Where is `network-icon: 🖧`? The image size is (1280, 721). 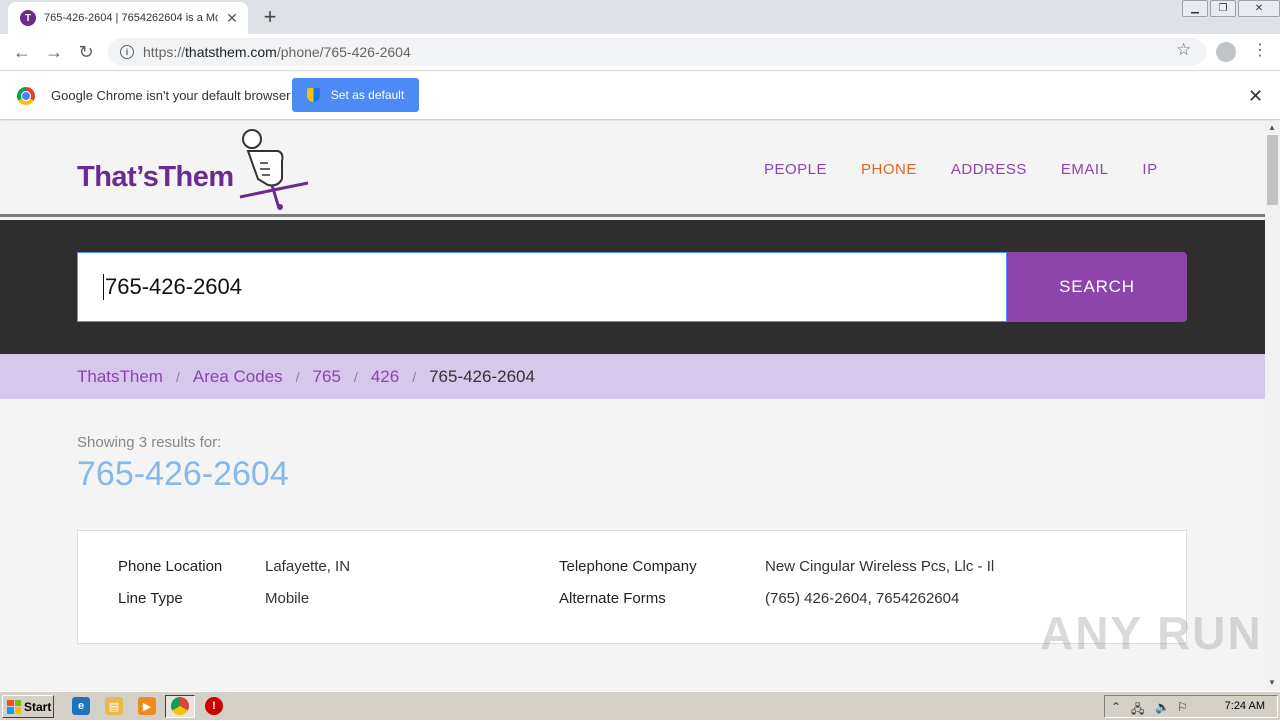
network-icon: 🖧 is located at coordinates (1137, 710).